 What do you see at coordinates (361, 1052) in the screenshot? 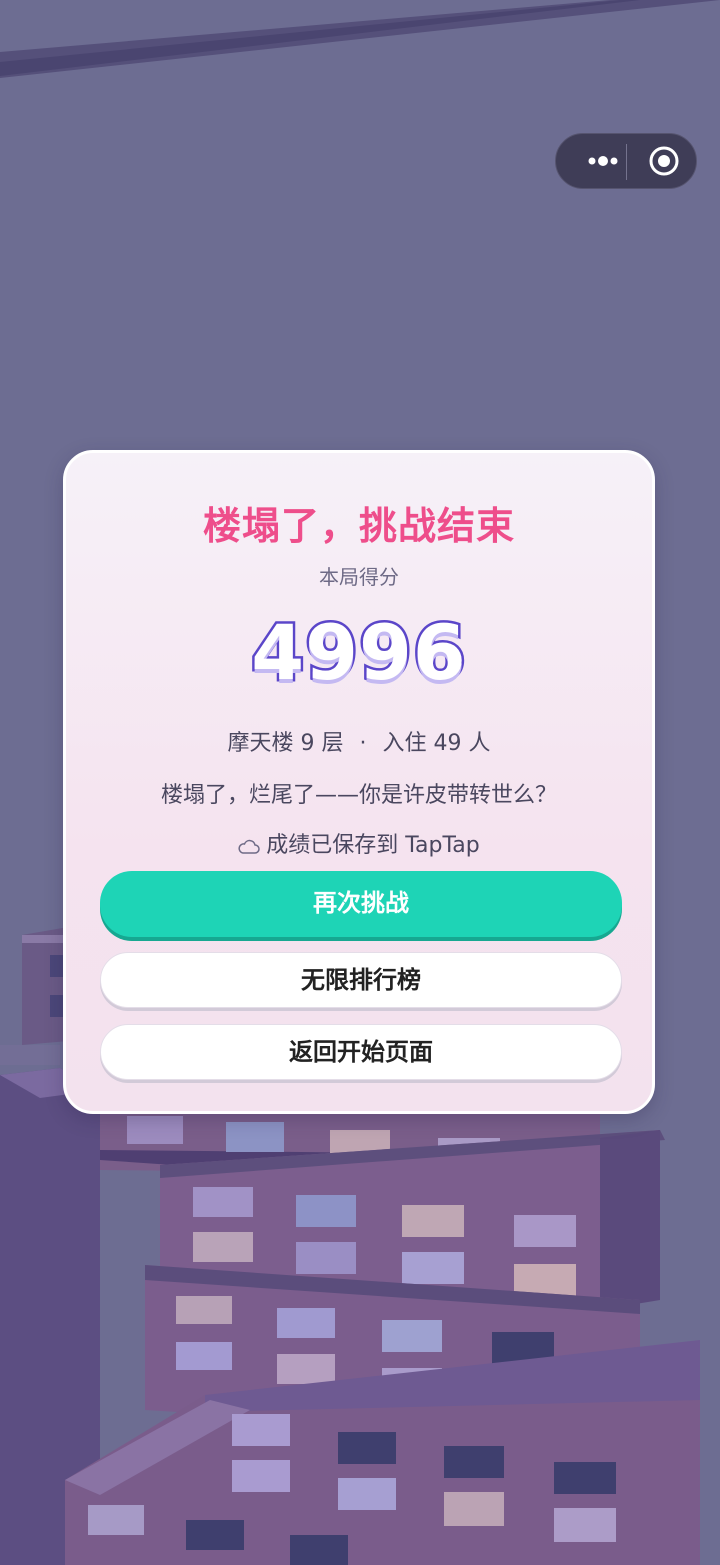
I see `back-to-start-button: 返回开始页面` at bounding box center [361, 1052].